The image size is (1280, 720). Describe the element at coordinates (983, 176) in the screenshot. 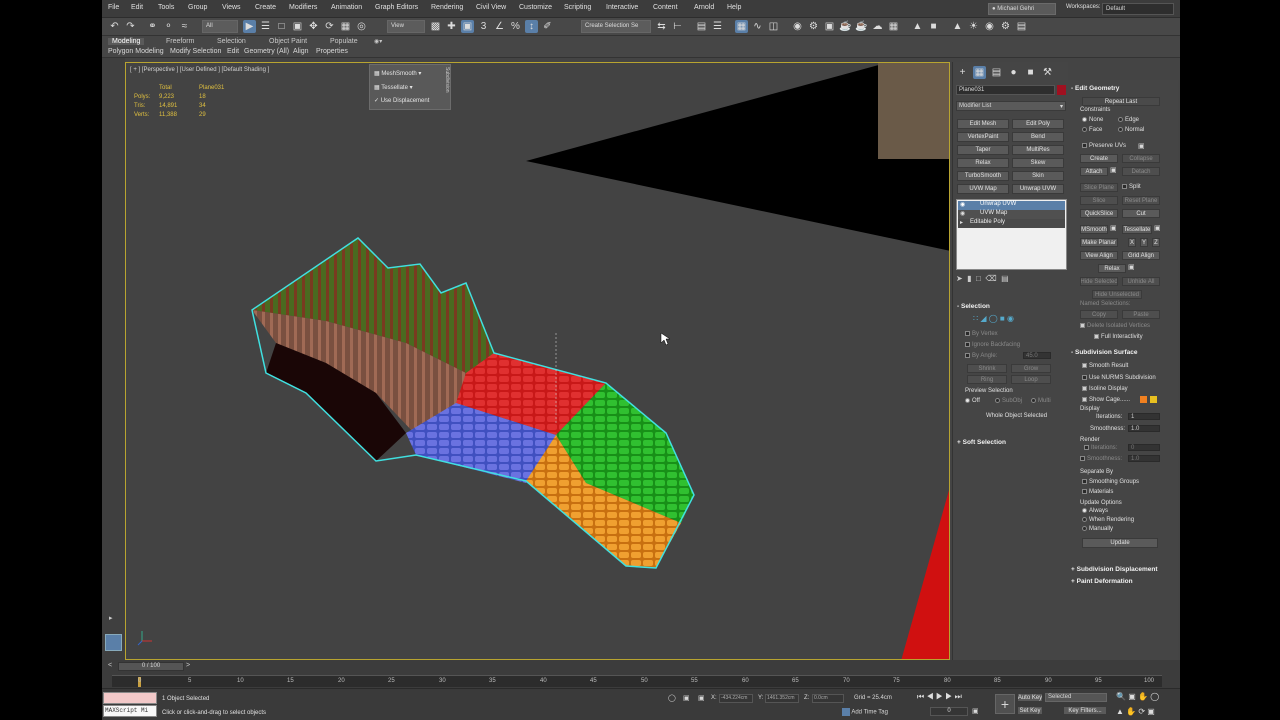

I see `modifier-turbosmooth-button: TurboSmooth` at that location.